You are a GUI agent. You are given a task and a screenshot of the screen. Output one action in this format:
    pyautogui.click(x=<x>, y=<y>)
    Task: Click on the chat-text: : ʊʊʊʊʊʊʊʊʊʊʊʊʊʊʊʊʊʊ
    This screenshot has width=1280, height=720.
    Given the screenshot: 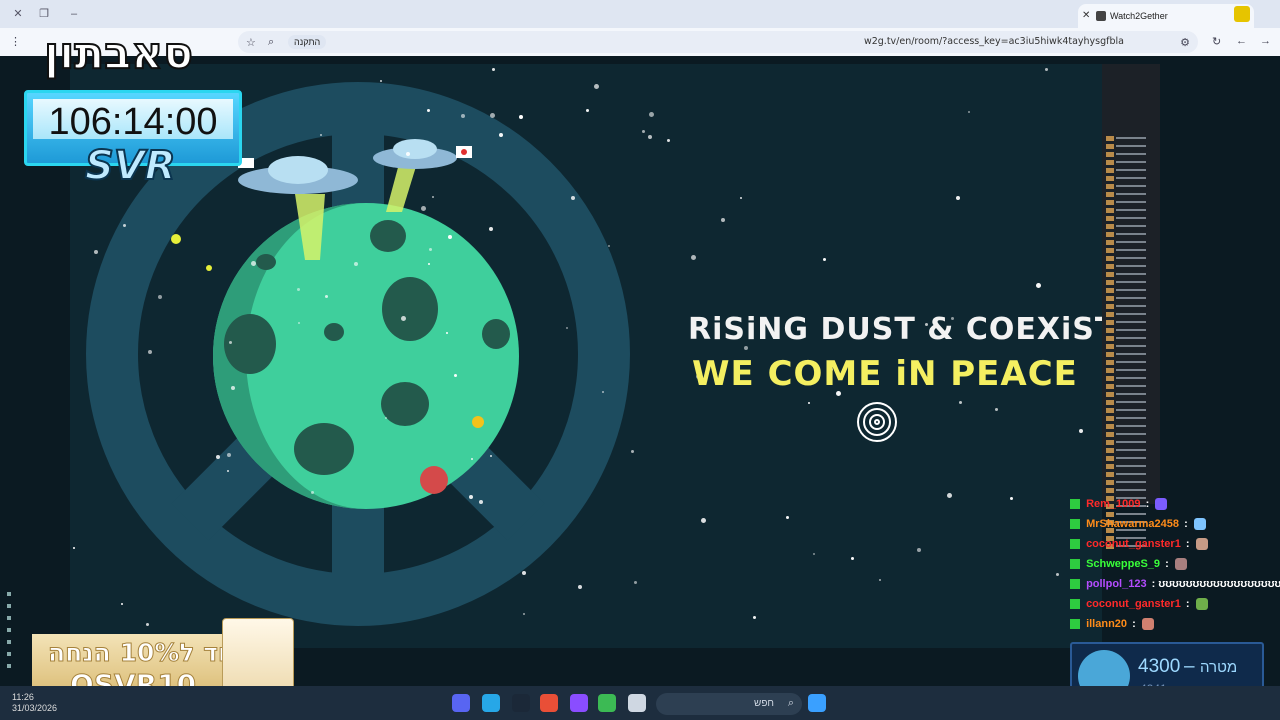 What is the action you would take?
    pyautogui.click(x=1215, y=584)
    